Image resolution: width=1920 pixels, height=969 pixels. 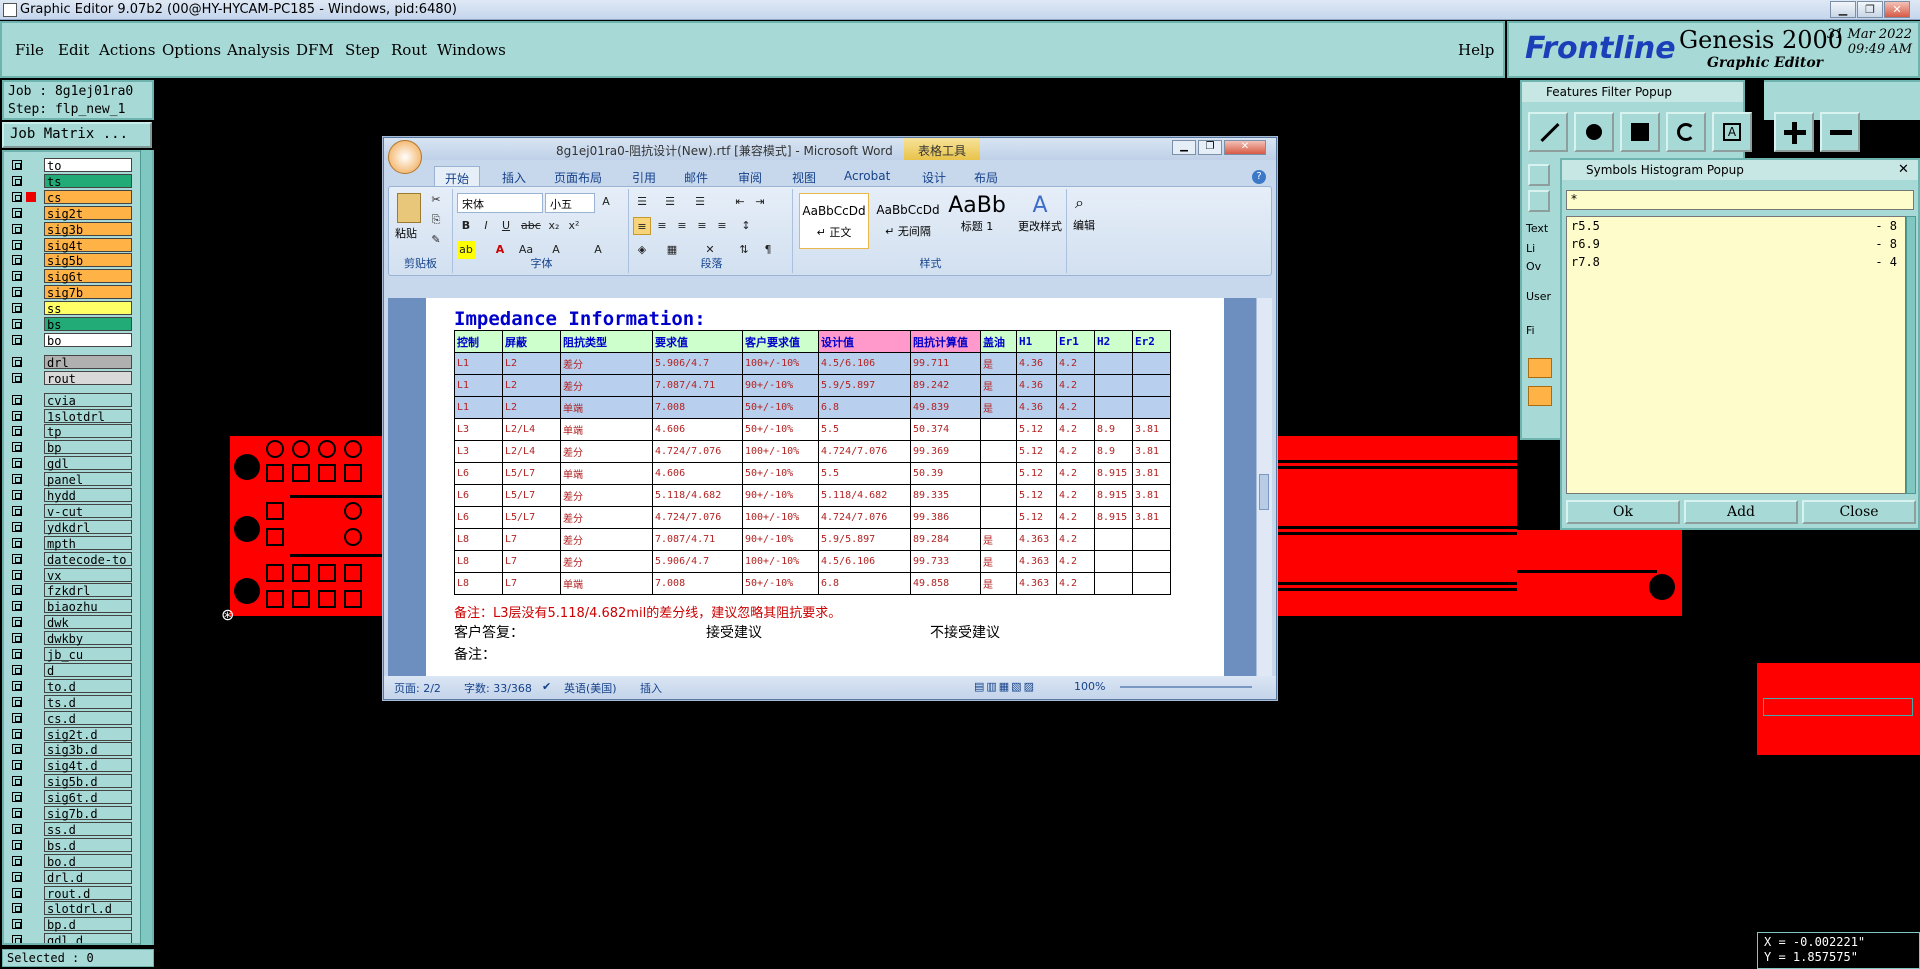 What do you see at coordinates (72, 622) in the screenshot?
I see `layer-item: dwk` at bounding box center [72, 622].